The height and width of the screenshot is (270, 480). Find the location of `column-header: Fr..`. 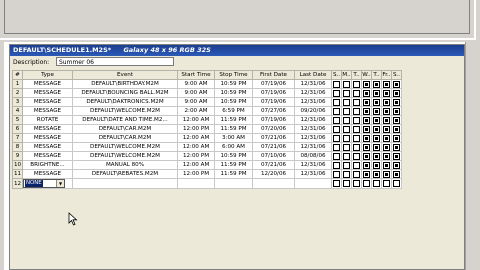

column-header: Fr.. is located at coordinates (386, 75).